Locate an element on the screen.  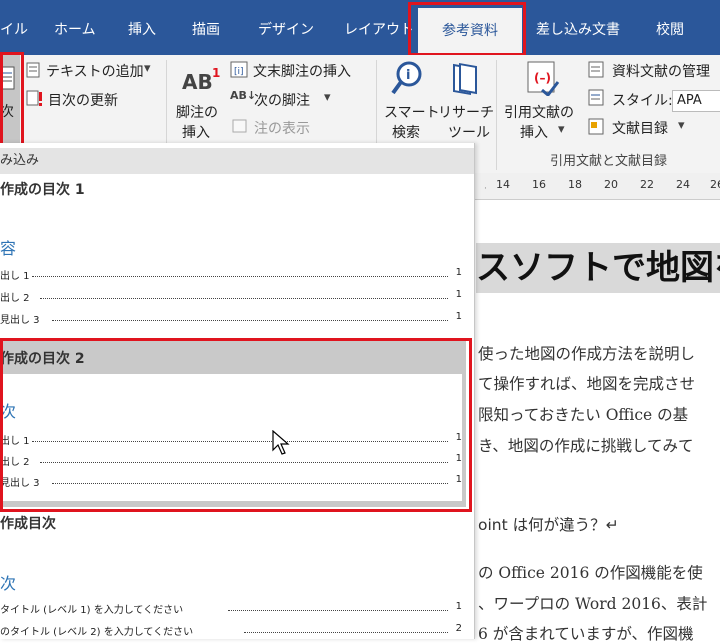
tab-references: 参考資料 is located at coordinates (470, 31).